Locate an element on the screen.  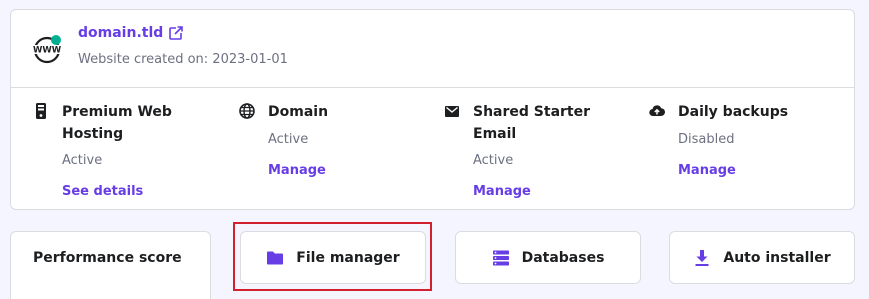
service-status: Disabled is located at coordinates (706, 139).